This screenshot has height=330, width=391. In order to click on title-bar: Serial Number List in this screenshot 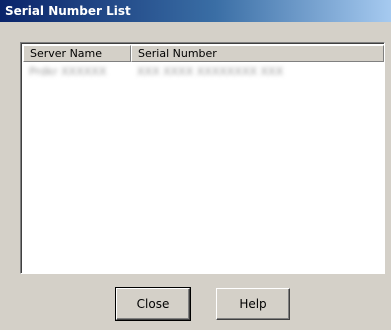, I will do `click(195, 11)`.